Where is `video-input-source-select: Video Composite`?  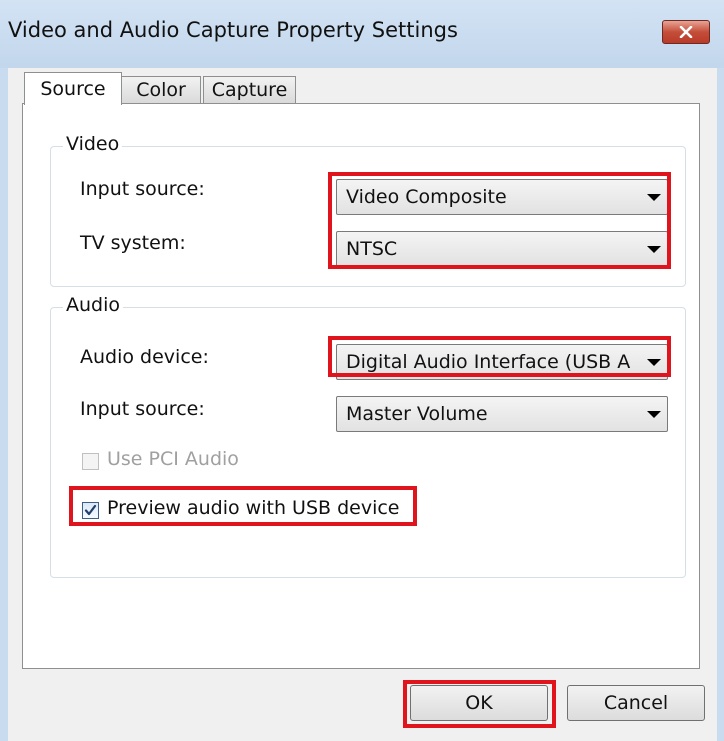
video-input-source-select: Video Composite is located at coordinates (502, 197).